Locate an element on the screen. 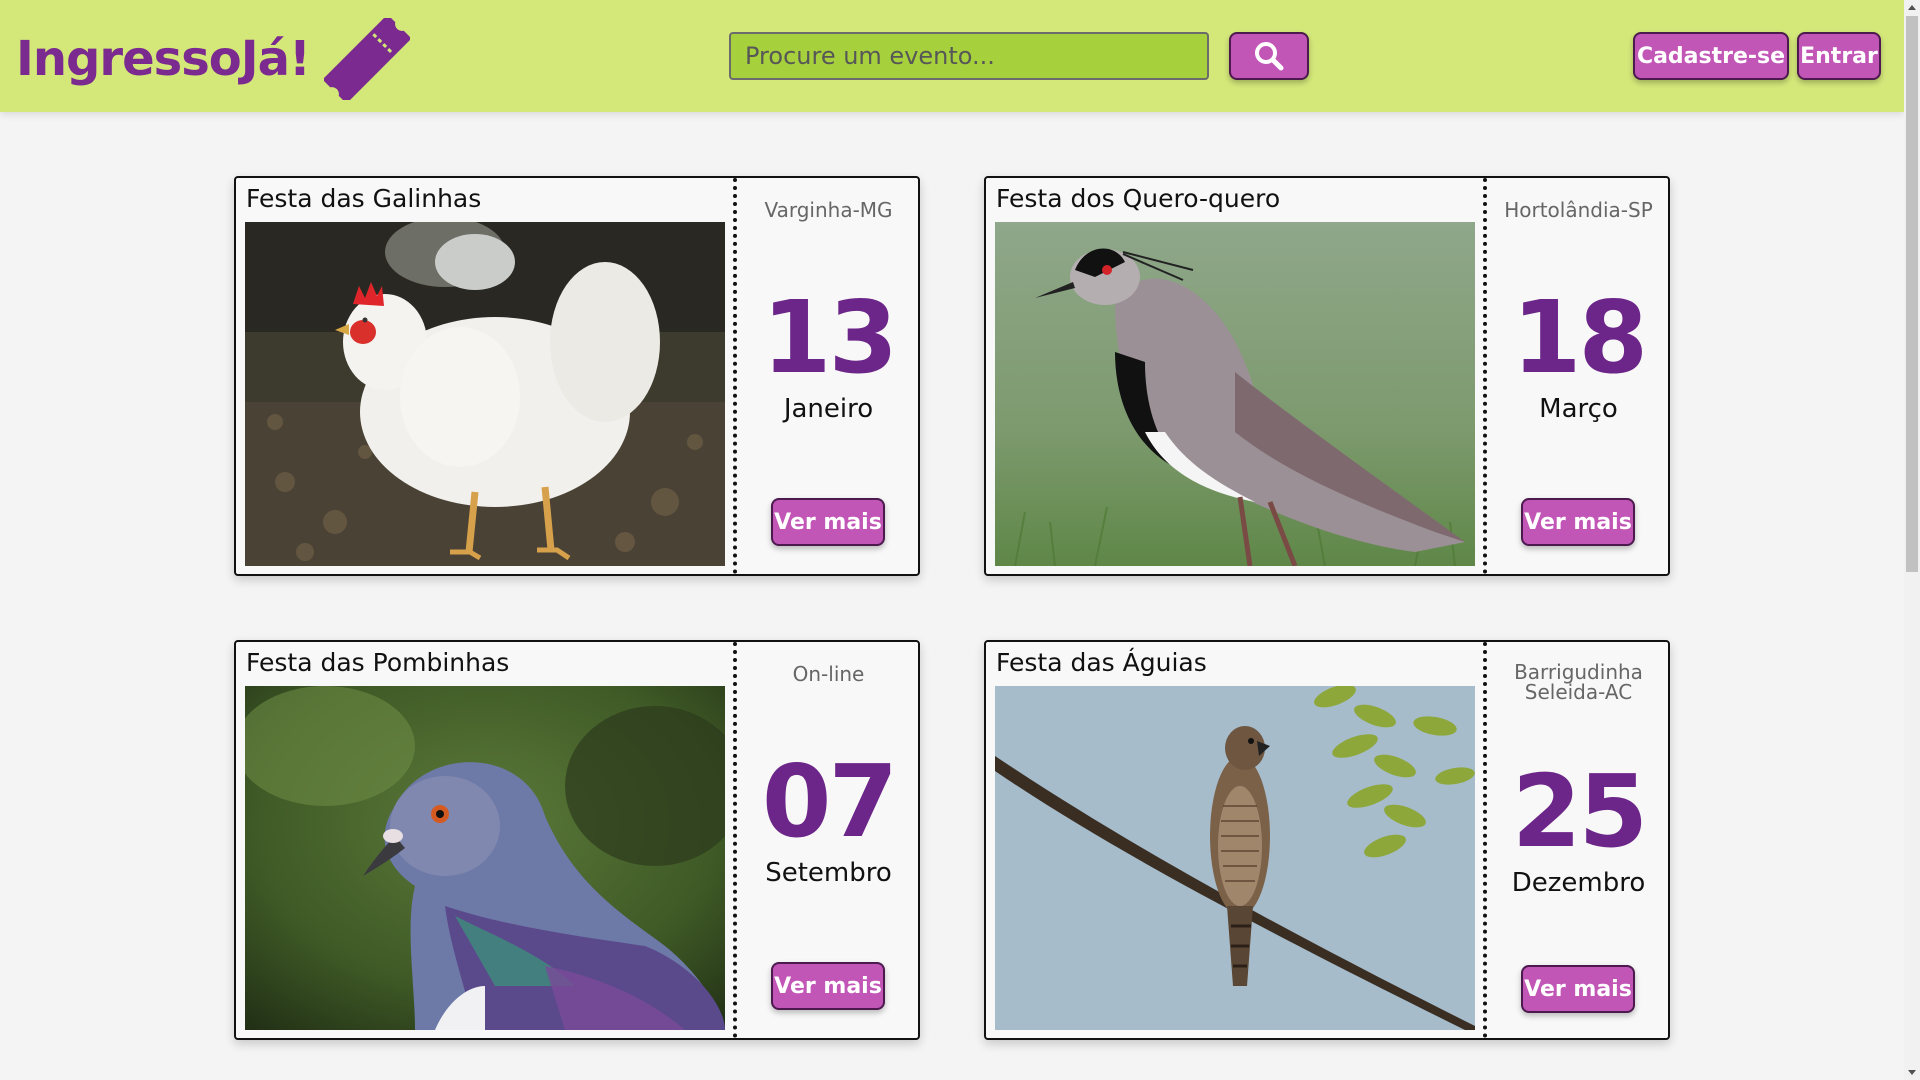 The height and width of the screenshot is (1080, 1920). event-title: Festa das Águias is located at coordinates (1101, 662).